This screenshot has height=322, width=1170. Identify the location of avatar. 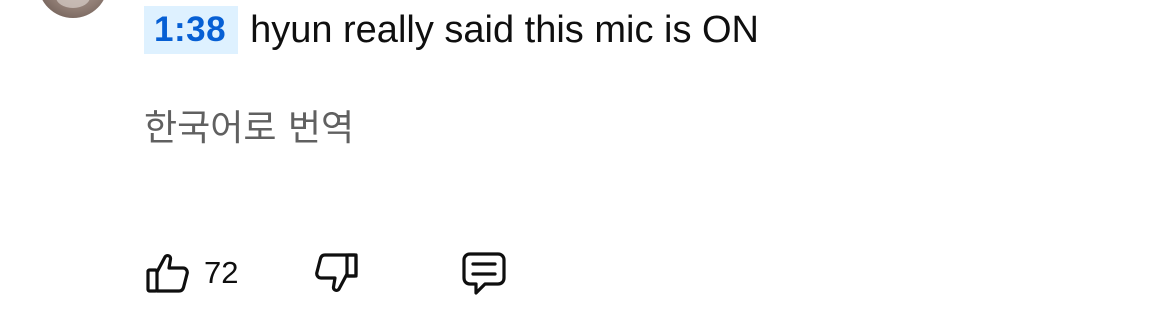
(73, 9).